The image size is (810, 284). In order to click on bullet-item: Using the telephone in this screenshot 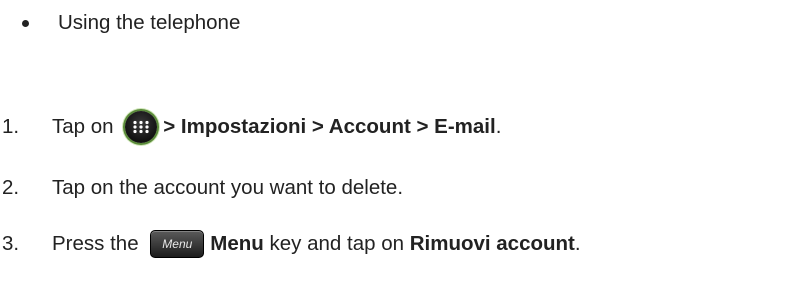, I will do `click(129, 23)`.